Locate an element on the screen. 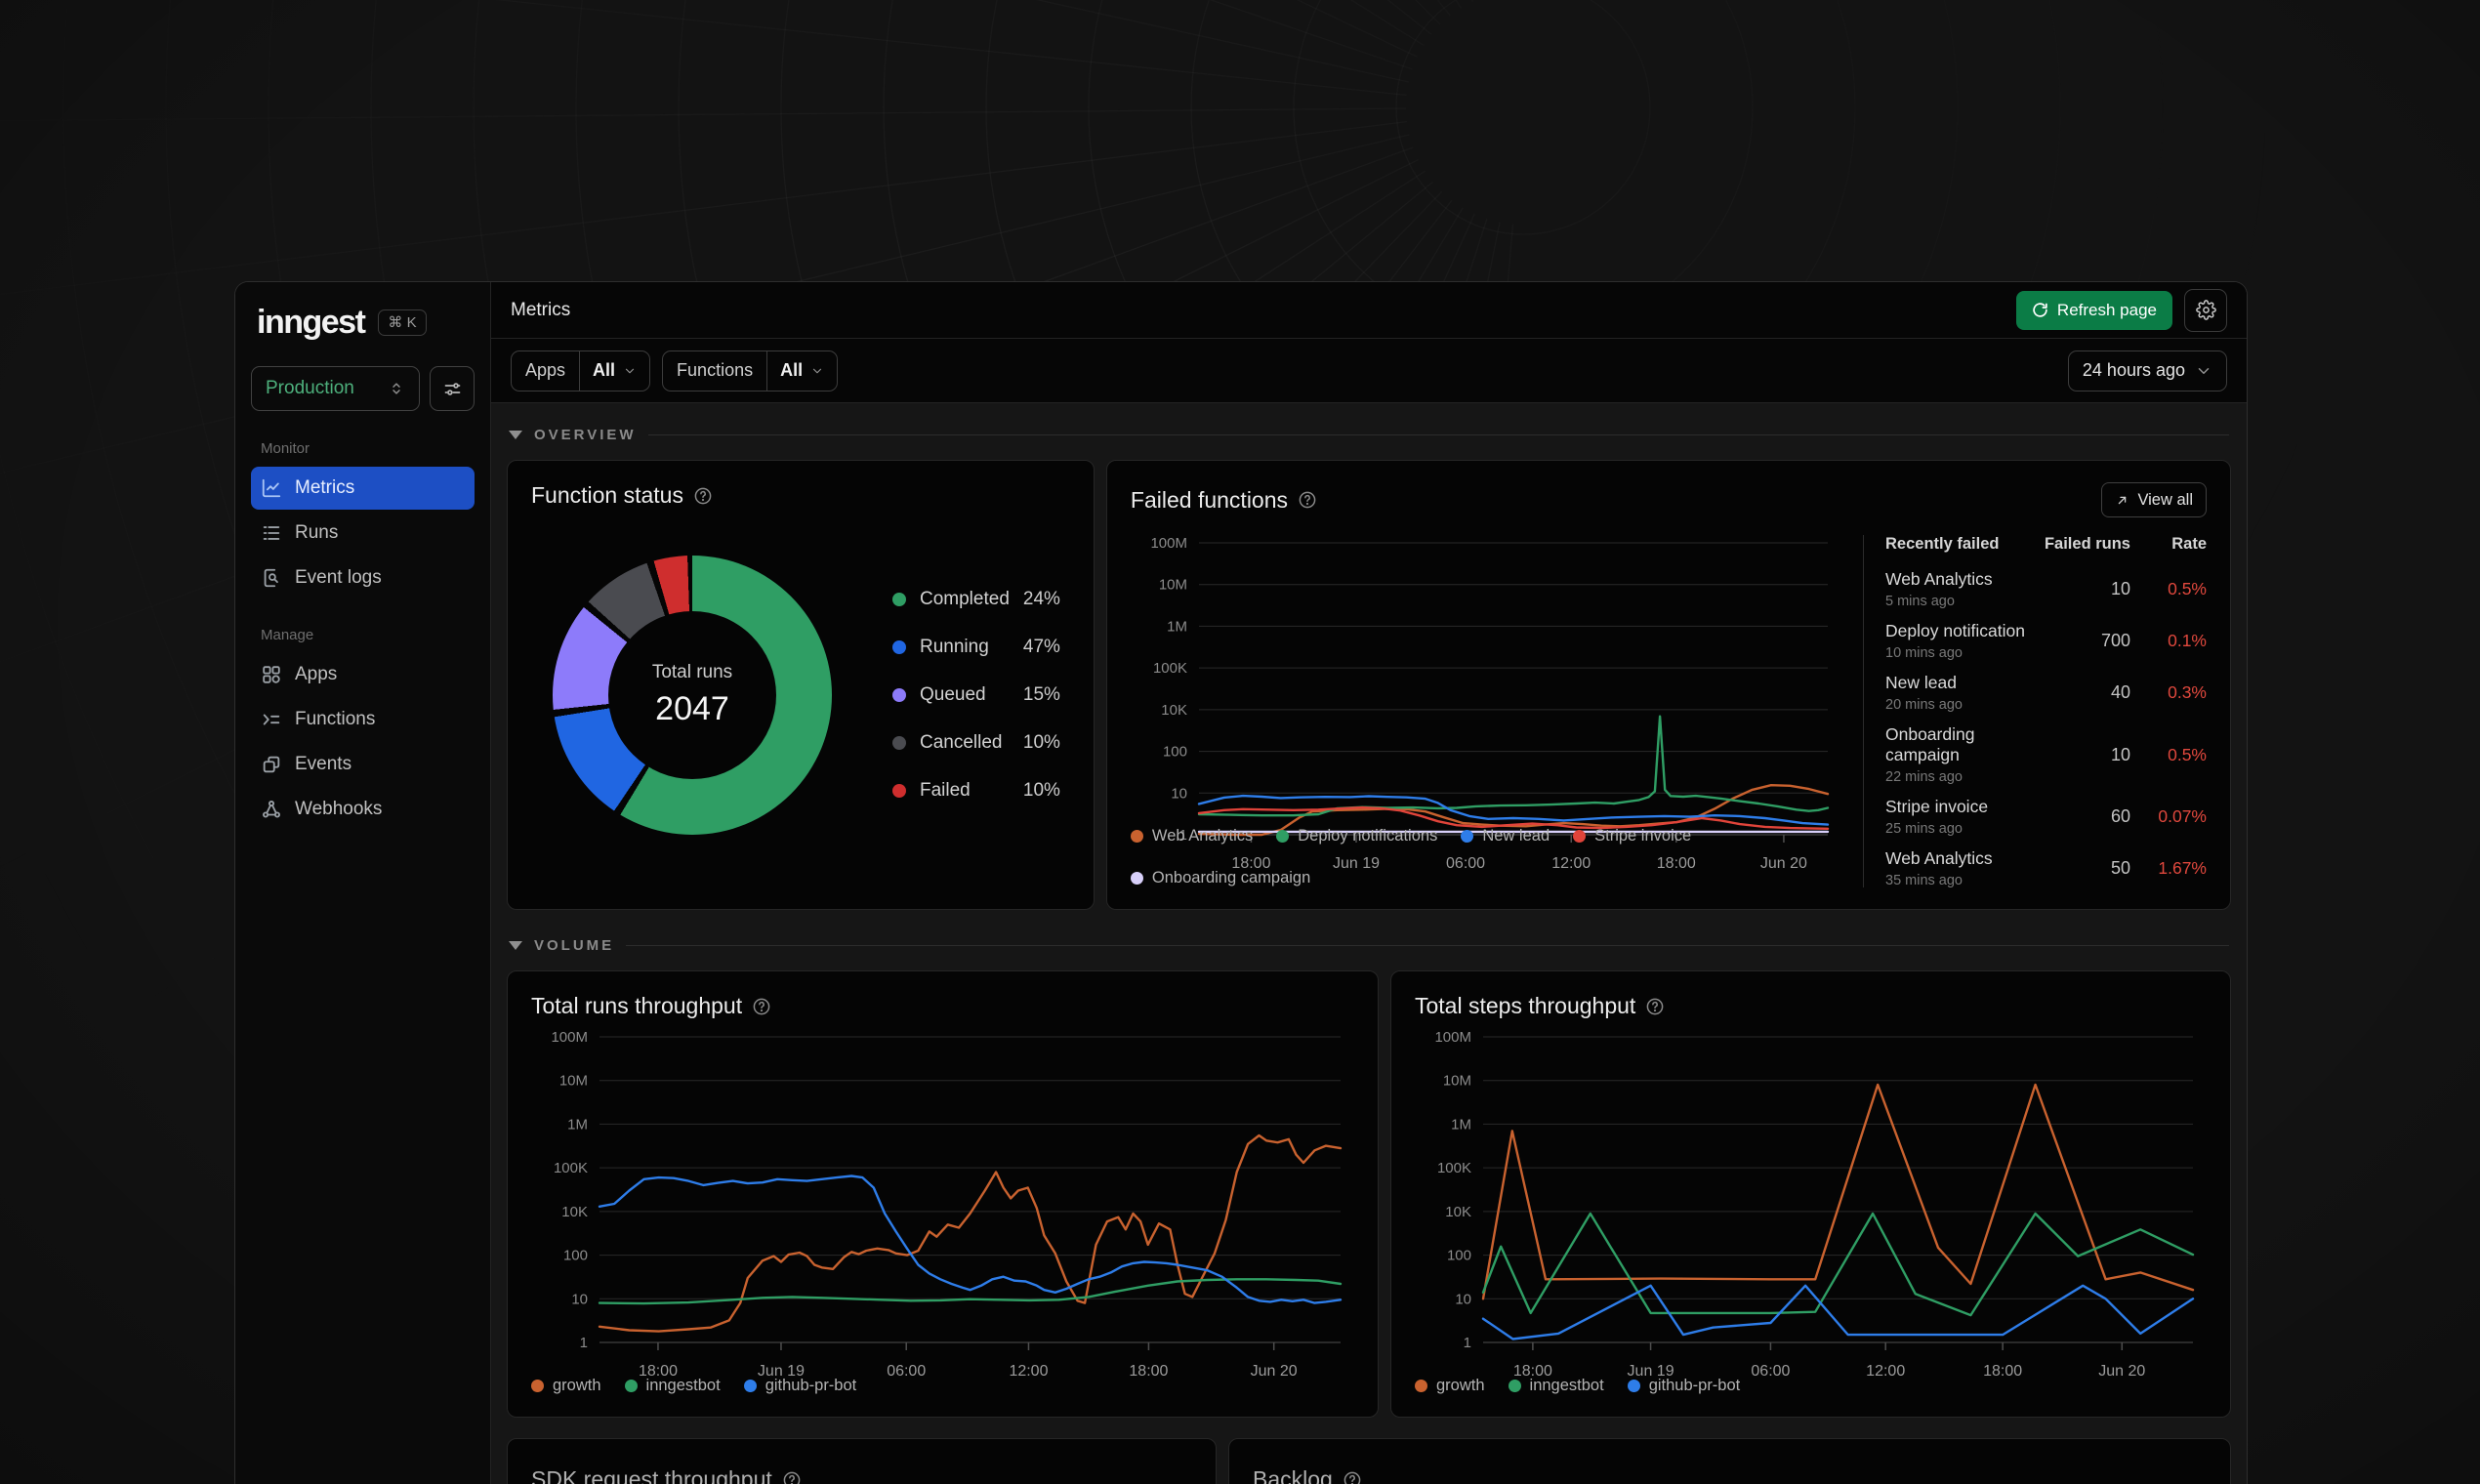 The image size is (2480, 1484). table-row: New lead 20 mins ago 40 0.3% is located at coordinates (2046, 693).